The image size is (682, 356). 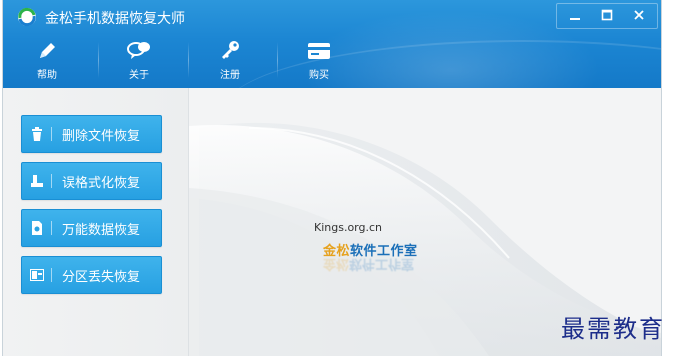 What do you see at coordinates (37, 275) in the screenshot?
I see `partition-icon` at bounding box center [37, 275].